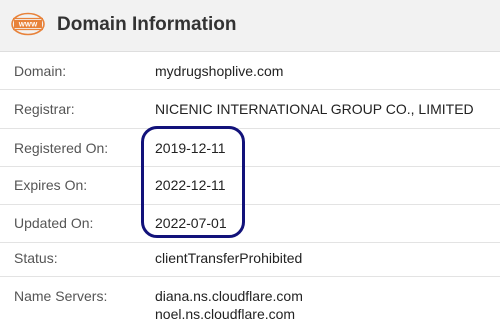 This screenshot has height=332, width=500. Describe the element at coordinates (250, 224) in the screenshot. I see `updated-on-row: Updated On: 2022-07-01` at that location.